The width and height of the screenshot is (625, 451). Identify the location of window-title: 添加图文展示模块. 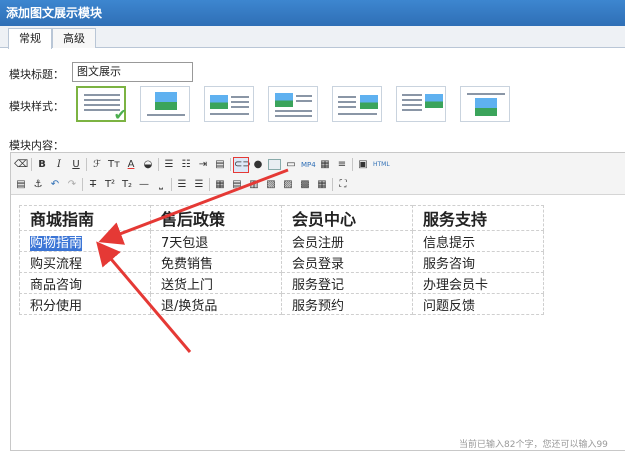
(312, 13).